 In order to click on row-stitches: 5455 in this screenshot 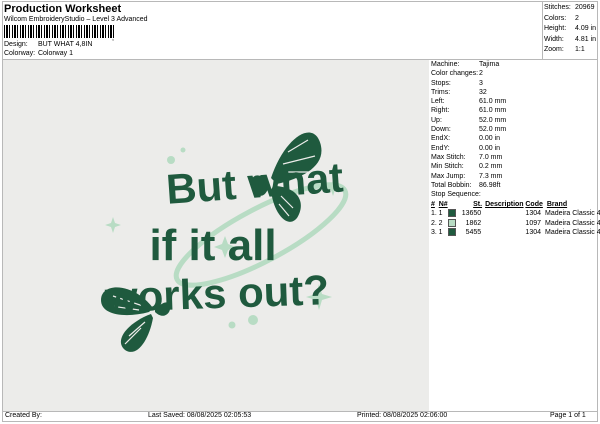, I will do `click(473, 233)`.